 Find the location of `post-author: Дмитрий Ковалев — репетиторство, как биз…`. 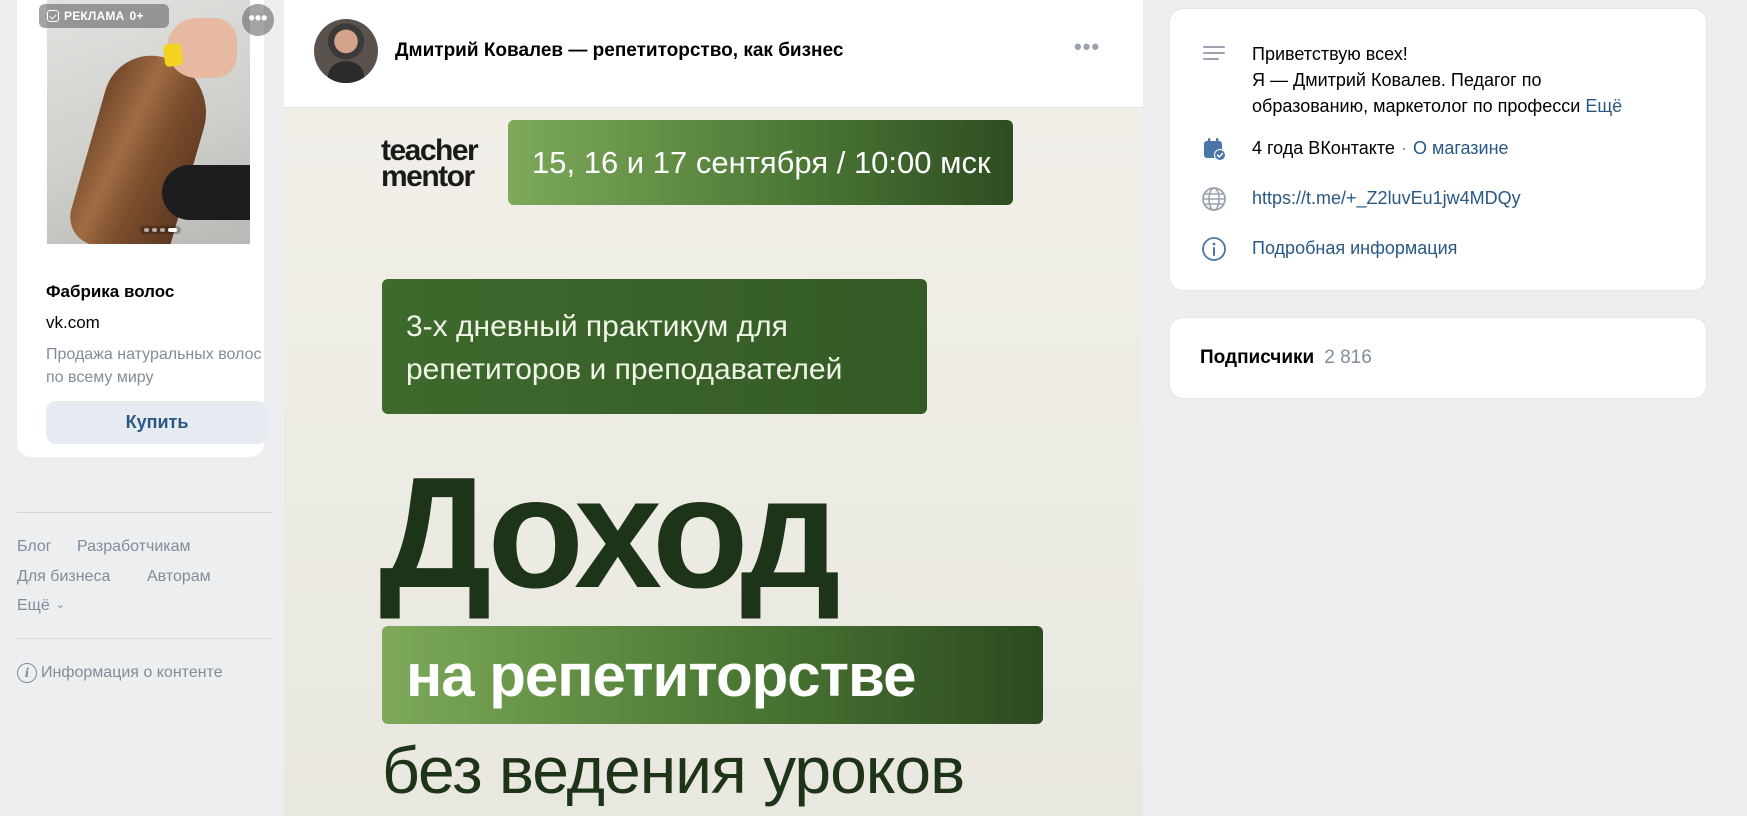

post-author: Дмитрий Ковалев — репетиторство, как биз… is located at coordinates (619, 51).